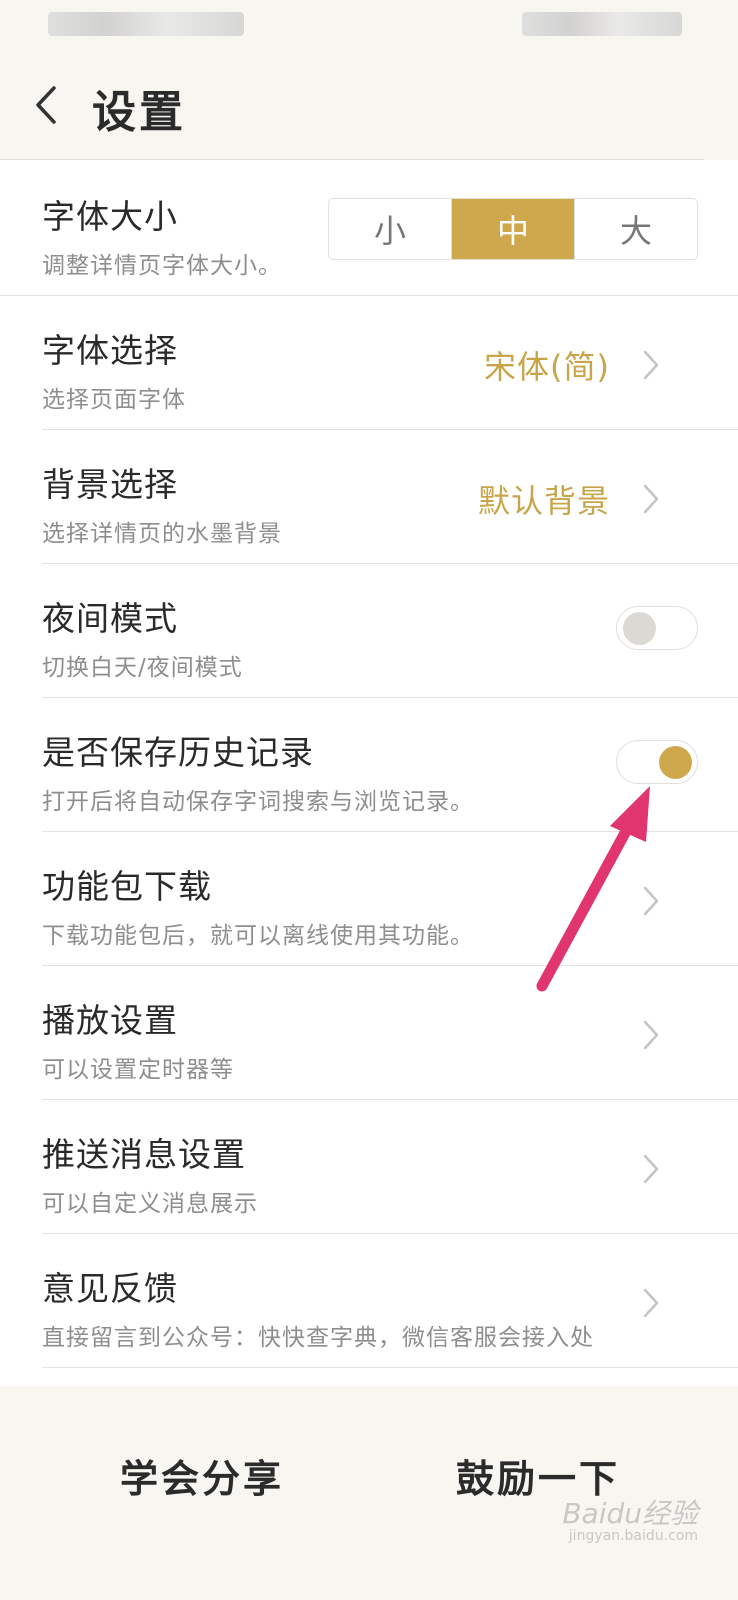 This screenshot has width=738, height=1600. Describe the element at coordinates (369, 764) in the screenshot. I see `setting-save-history: 是否保存历史记录 打开后将自动保存字词搜索与浏览记录。` at that location.